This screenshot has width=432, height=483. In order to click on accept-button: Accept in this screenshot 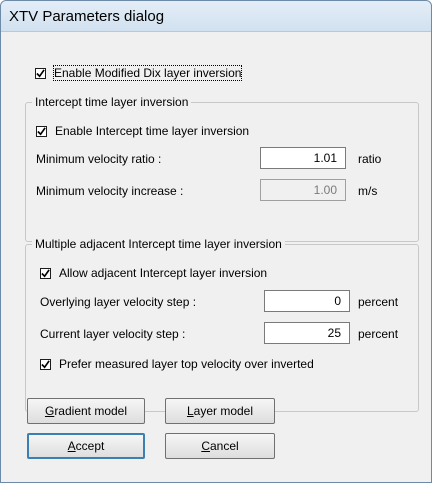, I will do `click(86, 446)`.